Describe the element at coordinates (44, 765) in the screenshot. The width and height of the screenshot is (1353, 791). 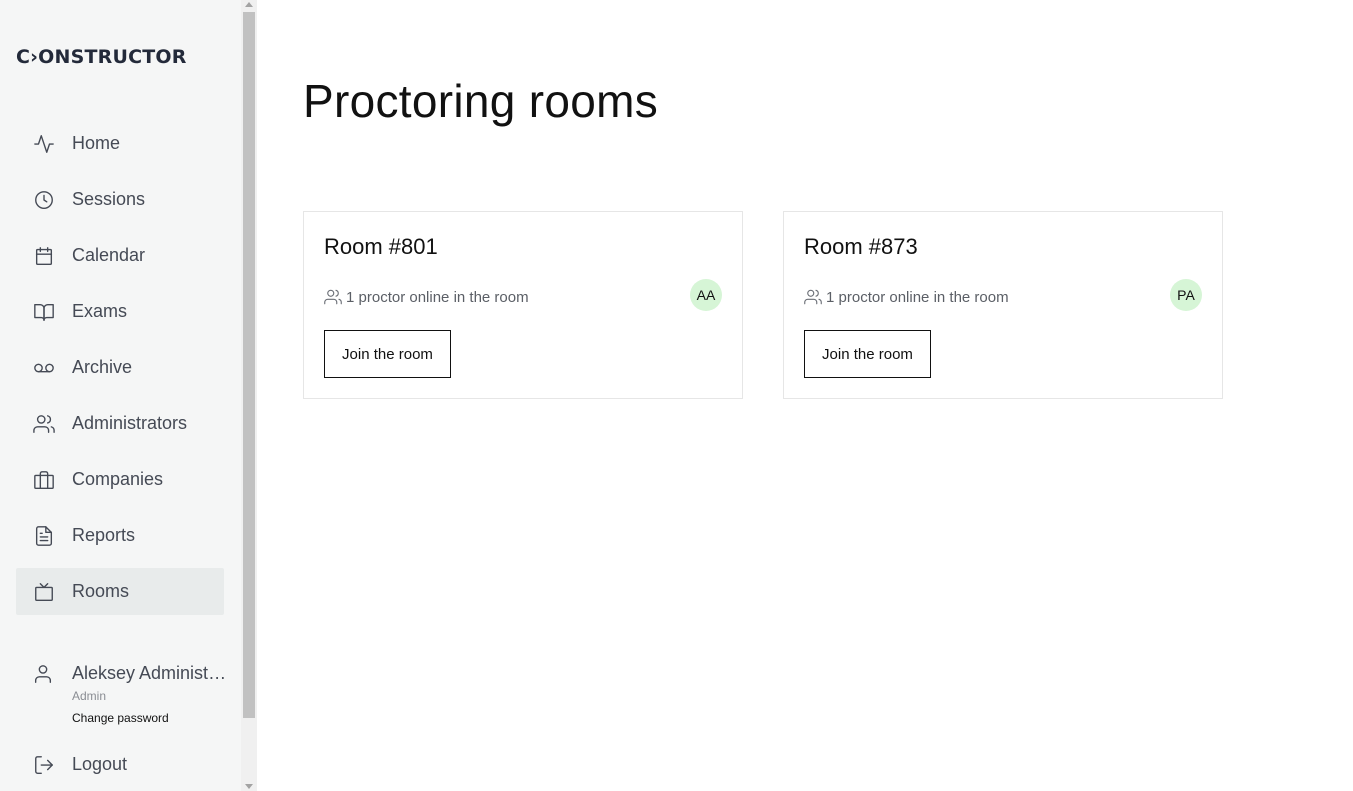
I see `log-out-icon` at that location.